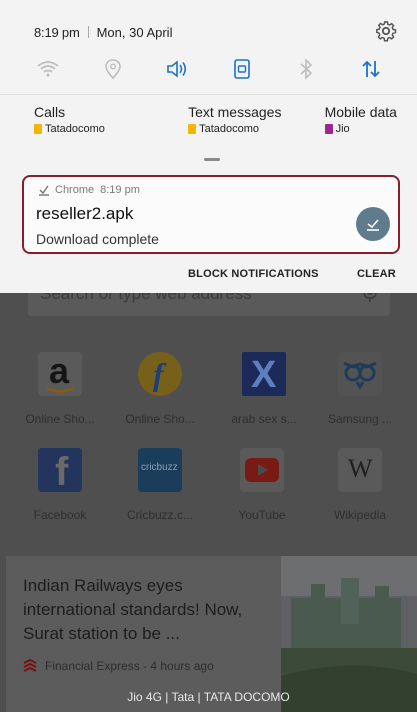 This screenshot has height=712, width=417. Describe the element at coordinates (262, 493) in the screenshot. I see `speed-dial-tile-youtube: YouTube` at that location.